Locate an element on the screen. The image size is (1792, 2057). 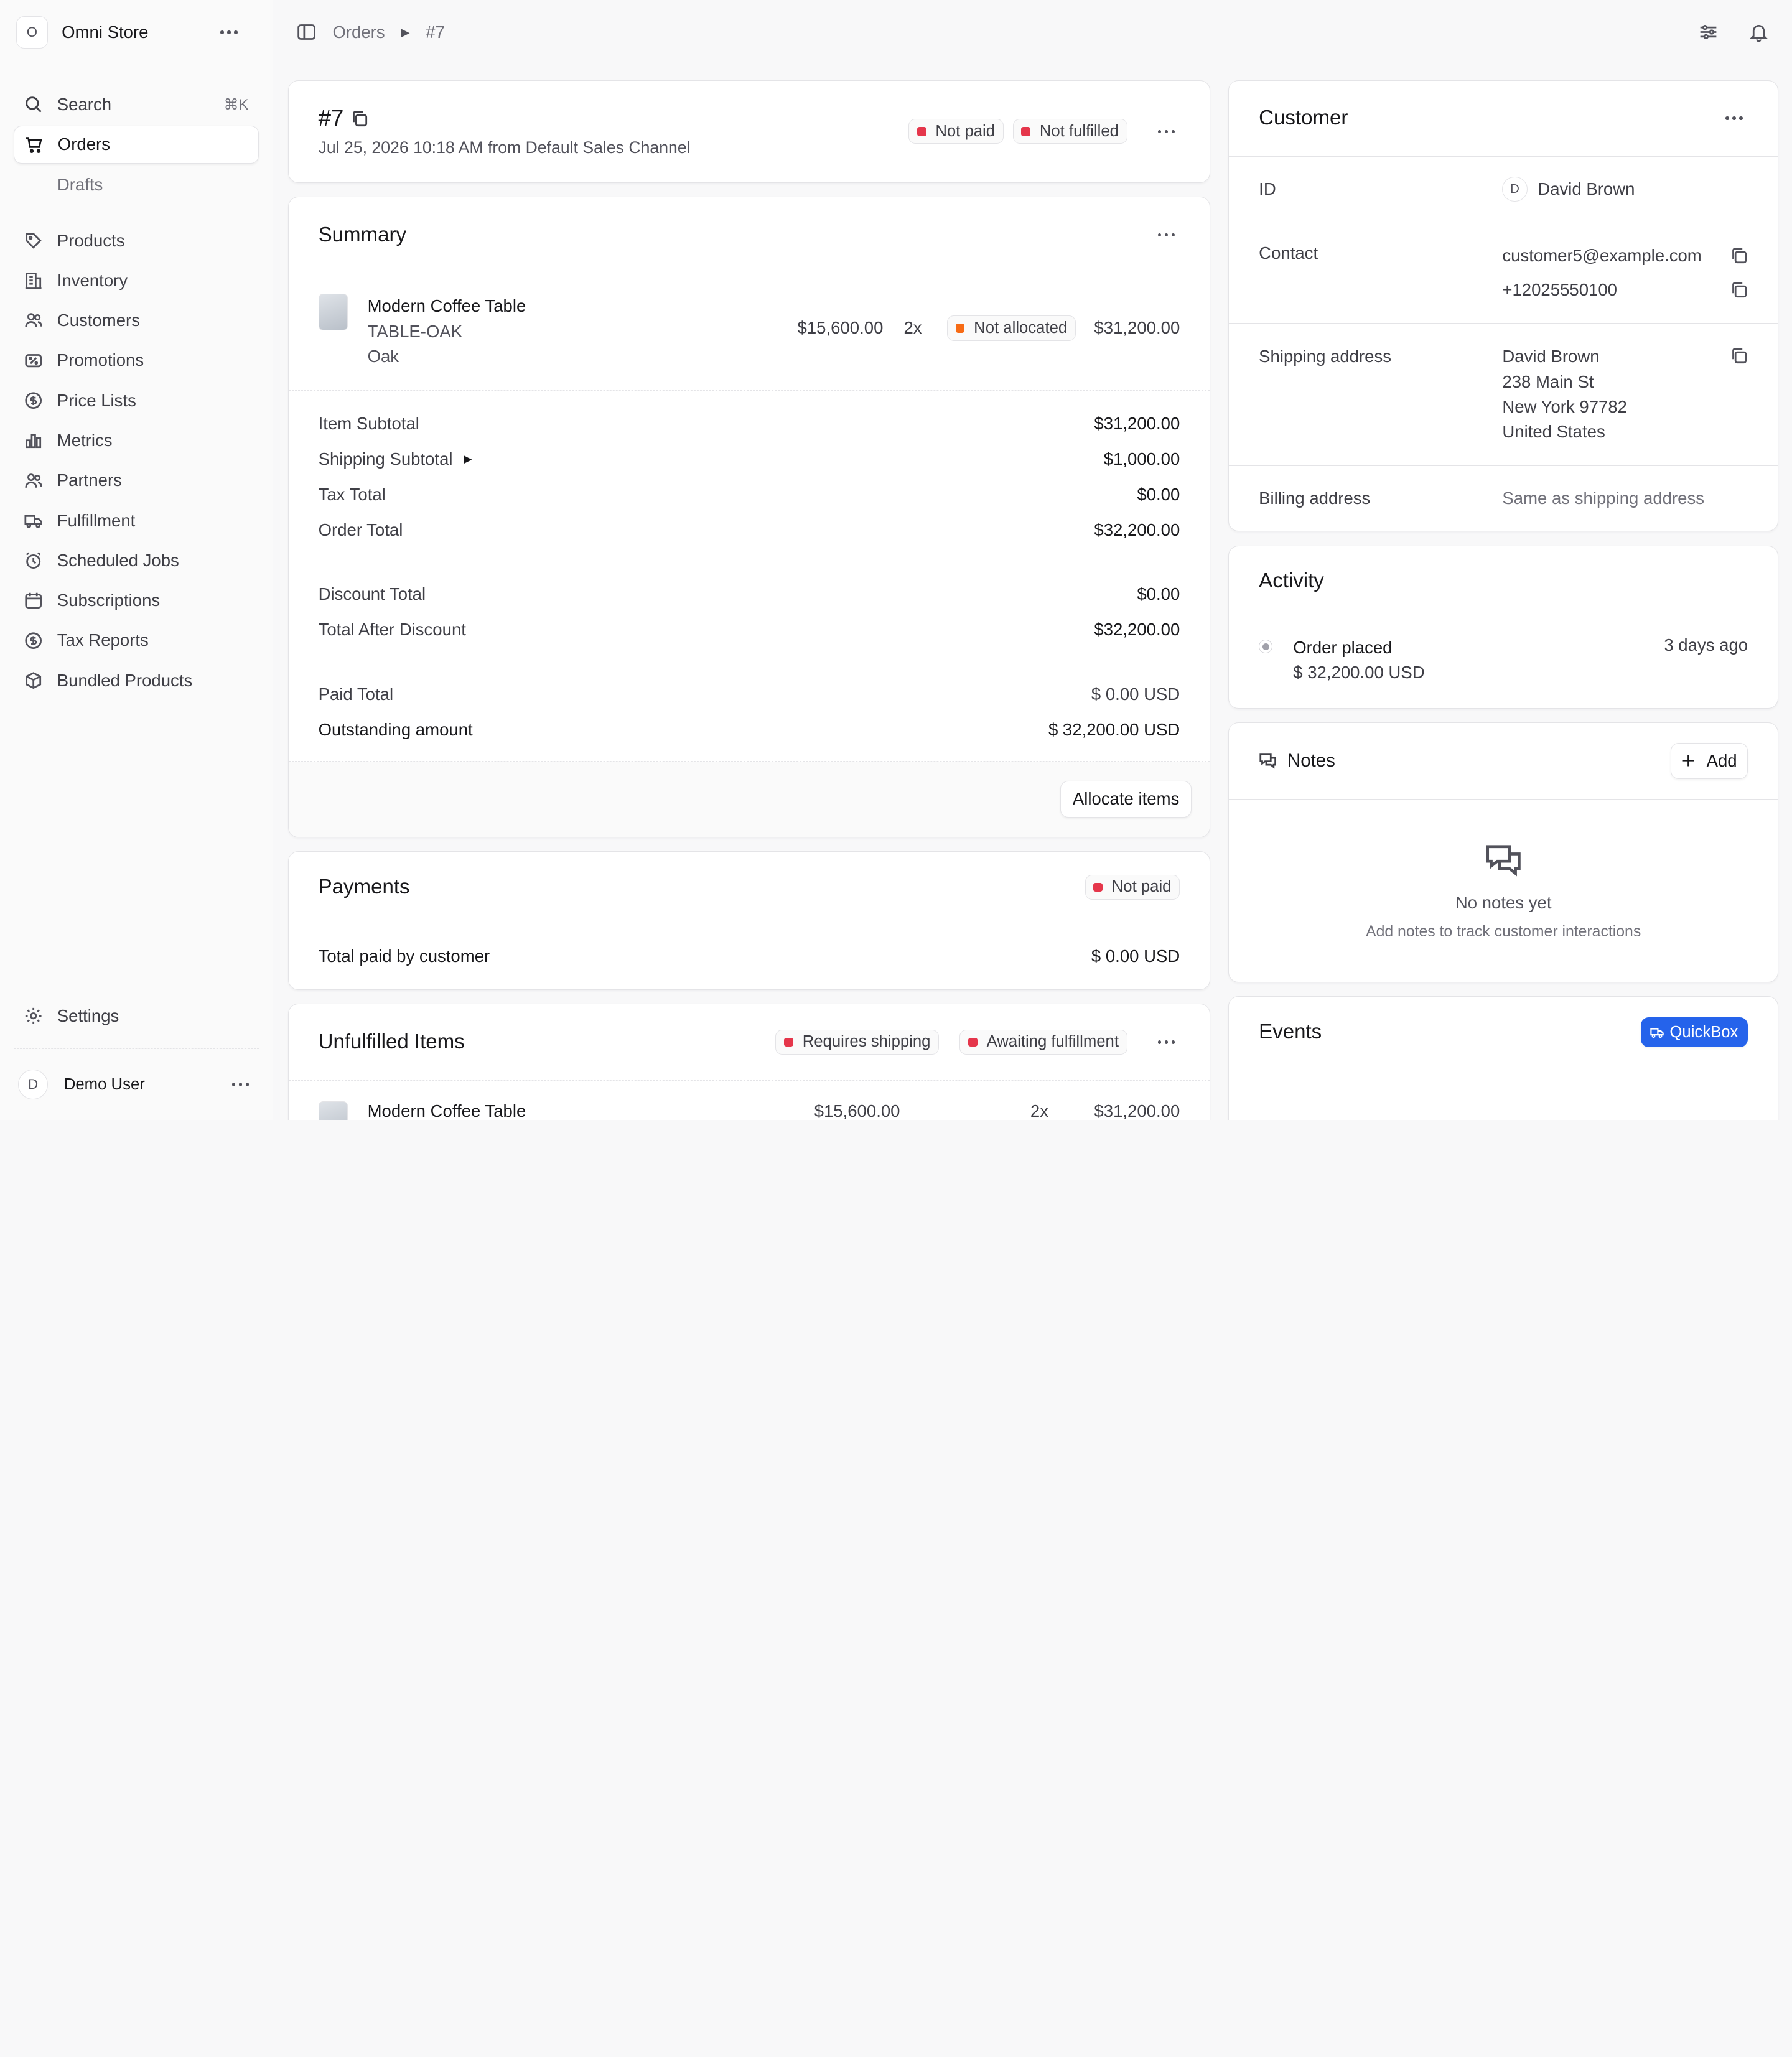
topbar: Orders ▶ #7 is located at coordinates (1032, 32).